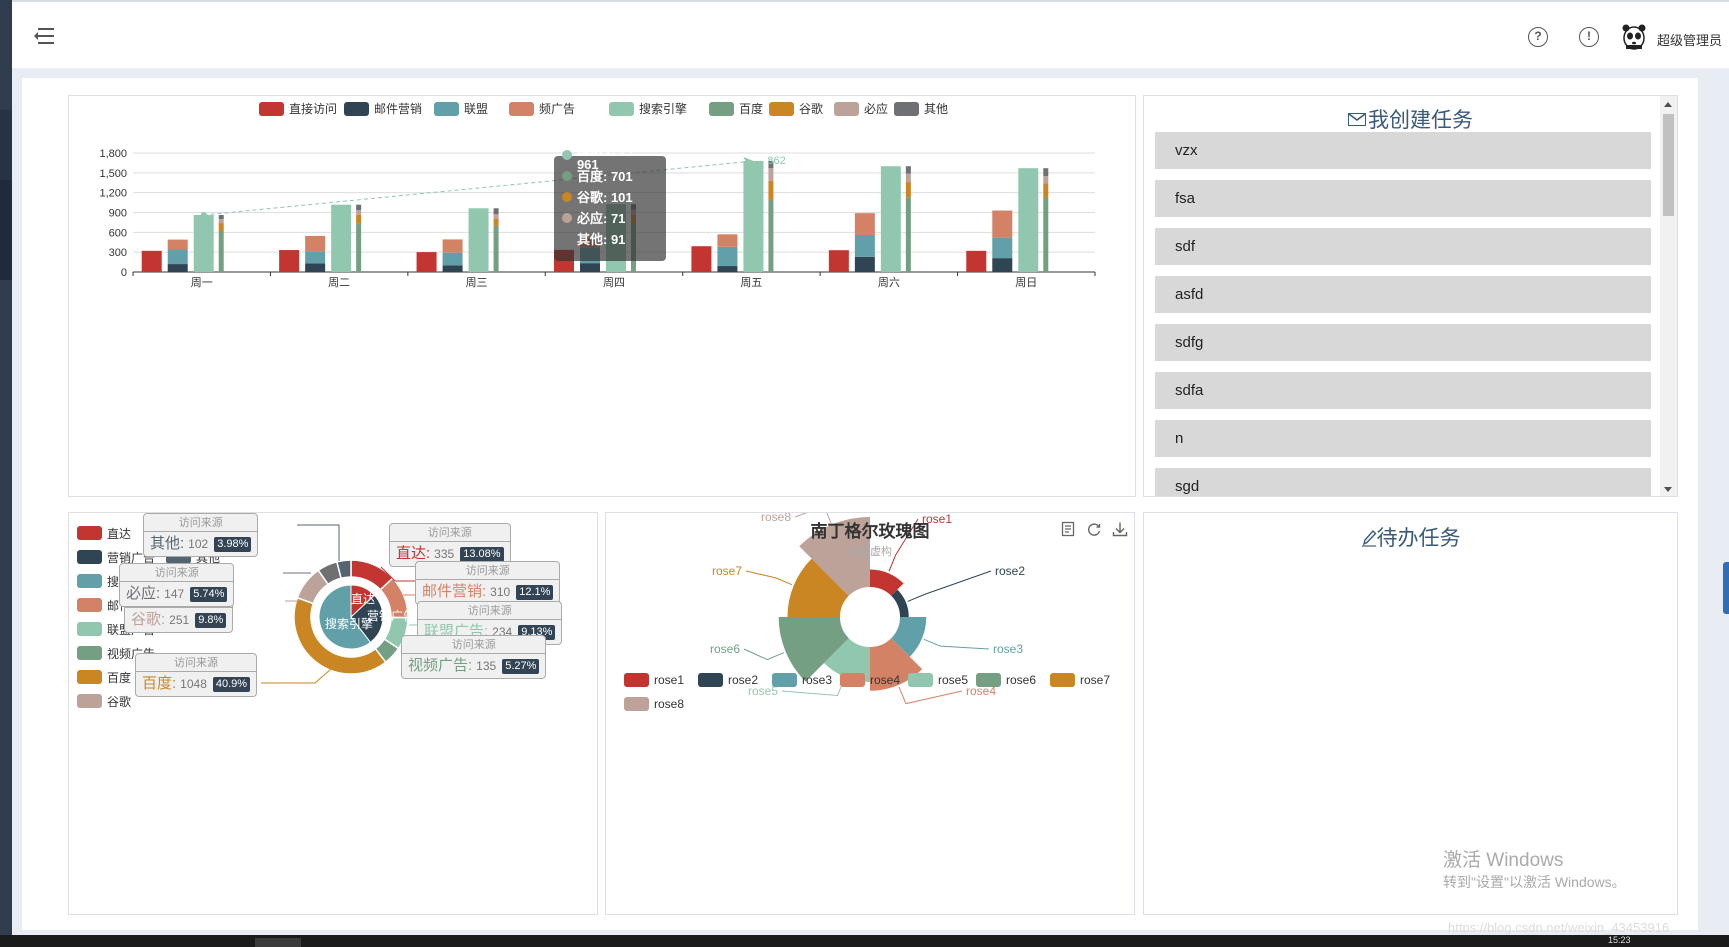 The width and height of the screenshot is (1729, 947). Describe the element at coordinates (1589, 37) in the screenshot. I see `exclamation-circle-icon: !` at that location.